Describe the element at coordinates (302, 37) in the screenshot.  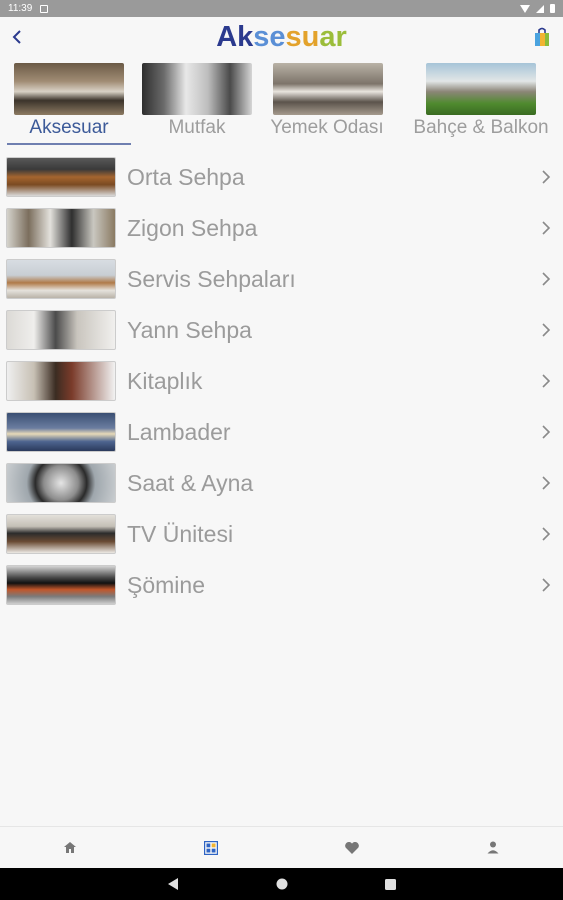
I see `logo-part-3: su` at that location.